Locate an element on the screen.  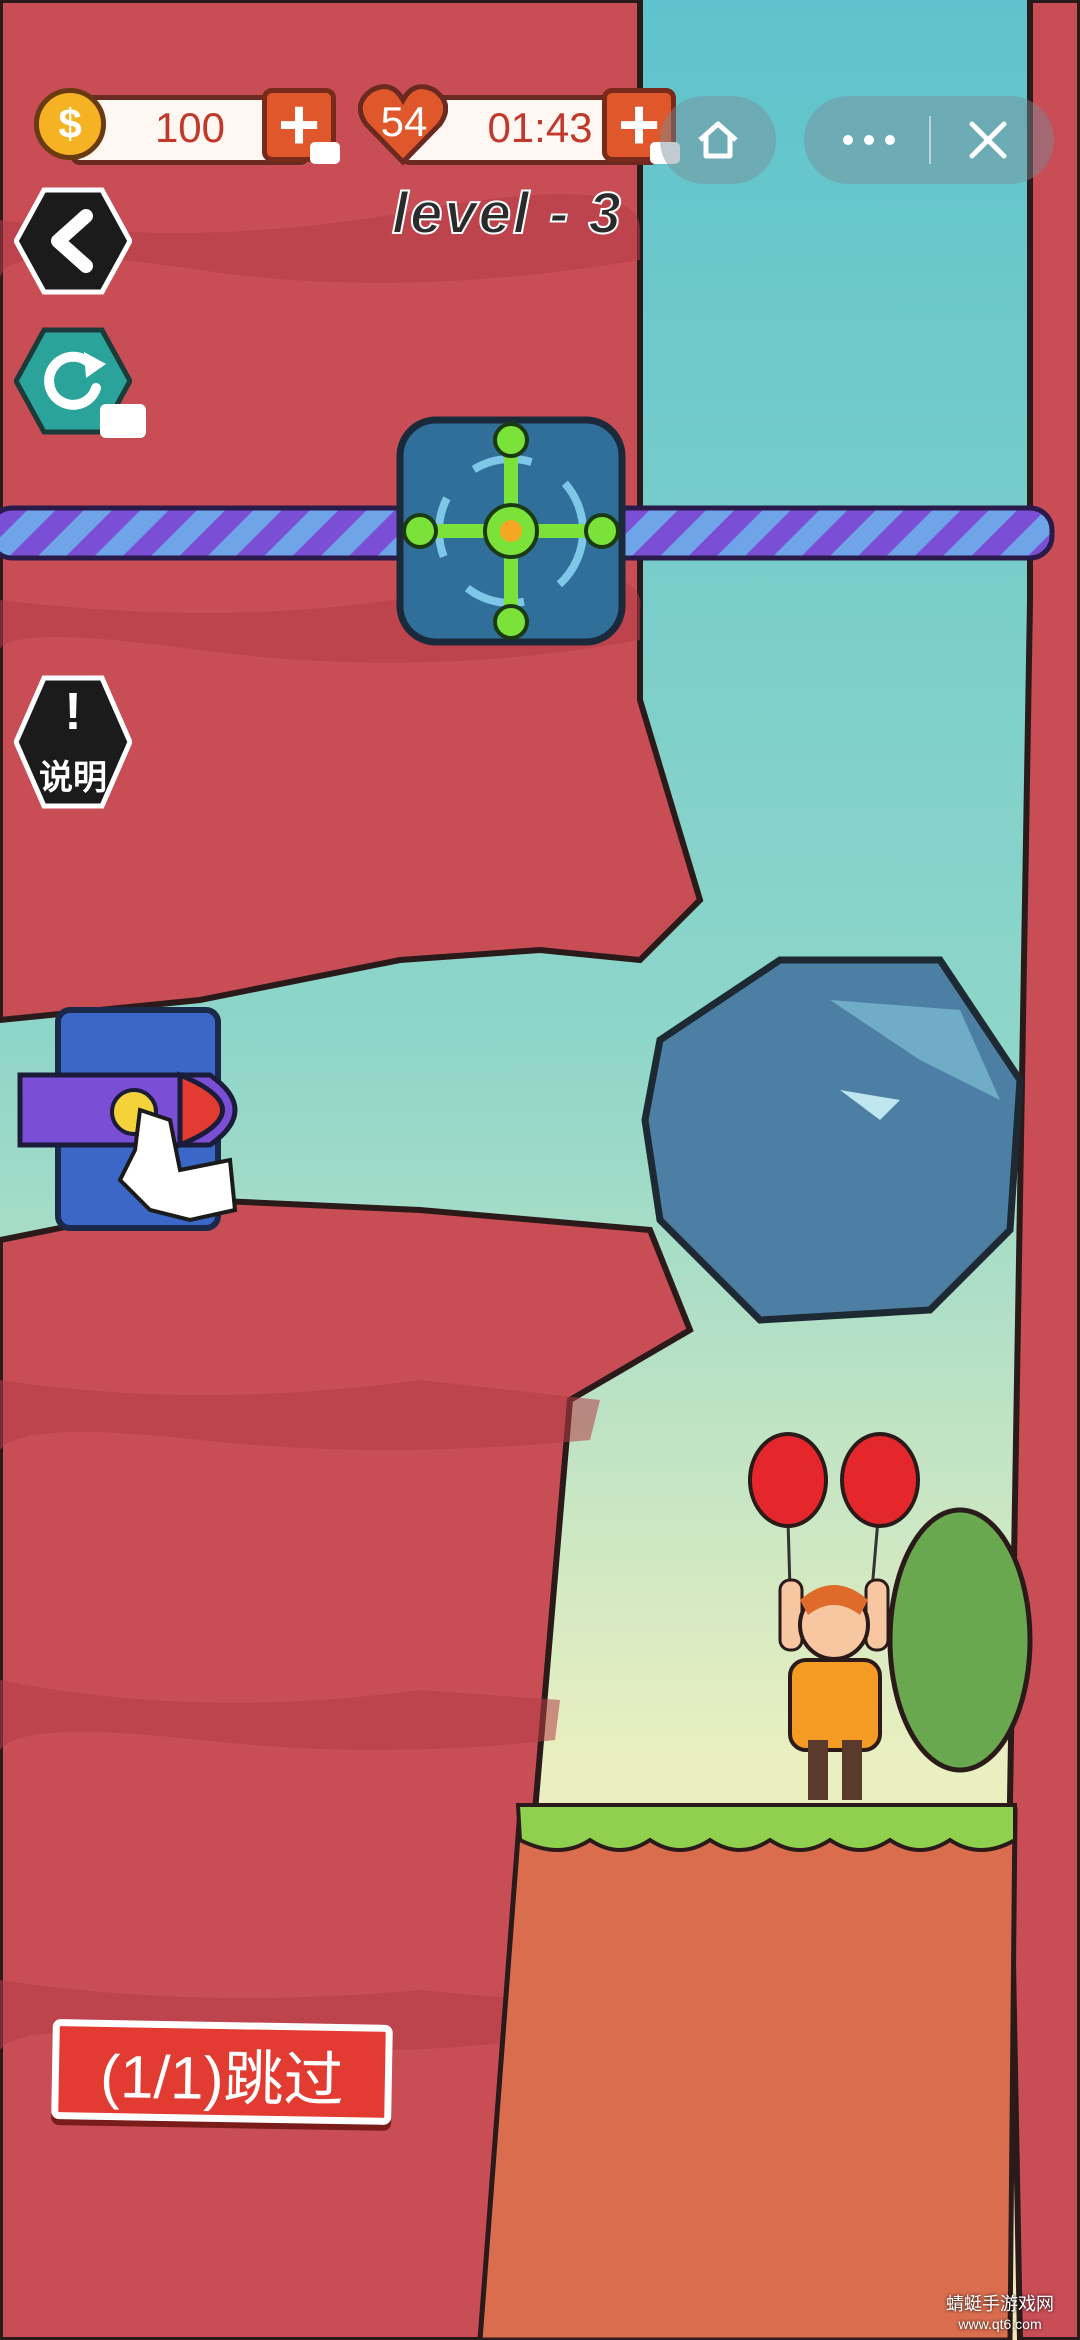
close-icon is located at coordinates (988, 140).